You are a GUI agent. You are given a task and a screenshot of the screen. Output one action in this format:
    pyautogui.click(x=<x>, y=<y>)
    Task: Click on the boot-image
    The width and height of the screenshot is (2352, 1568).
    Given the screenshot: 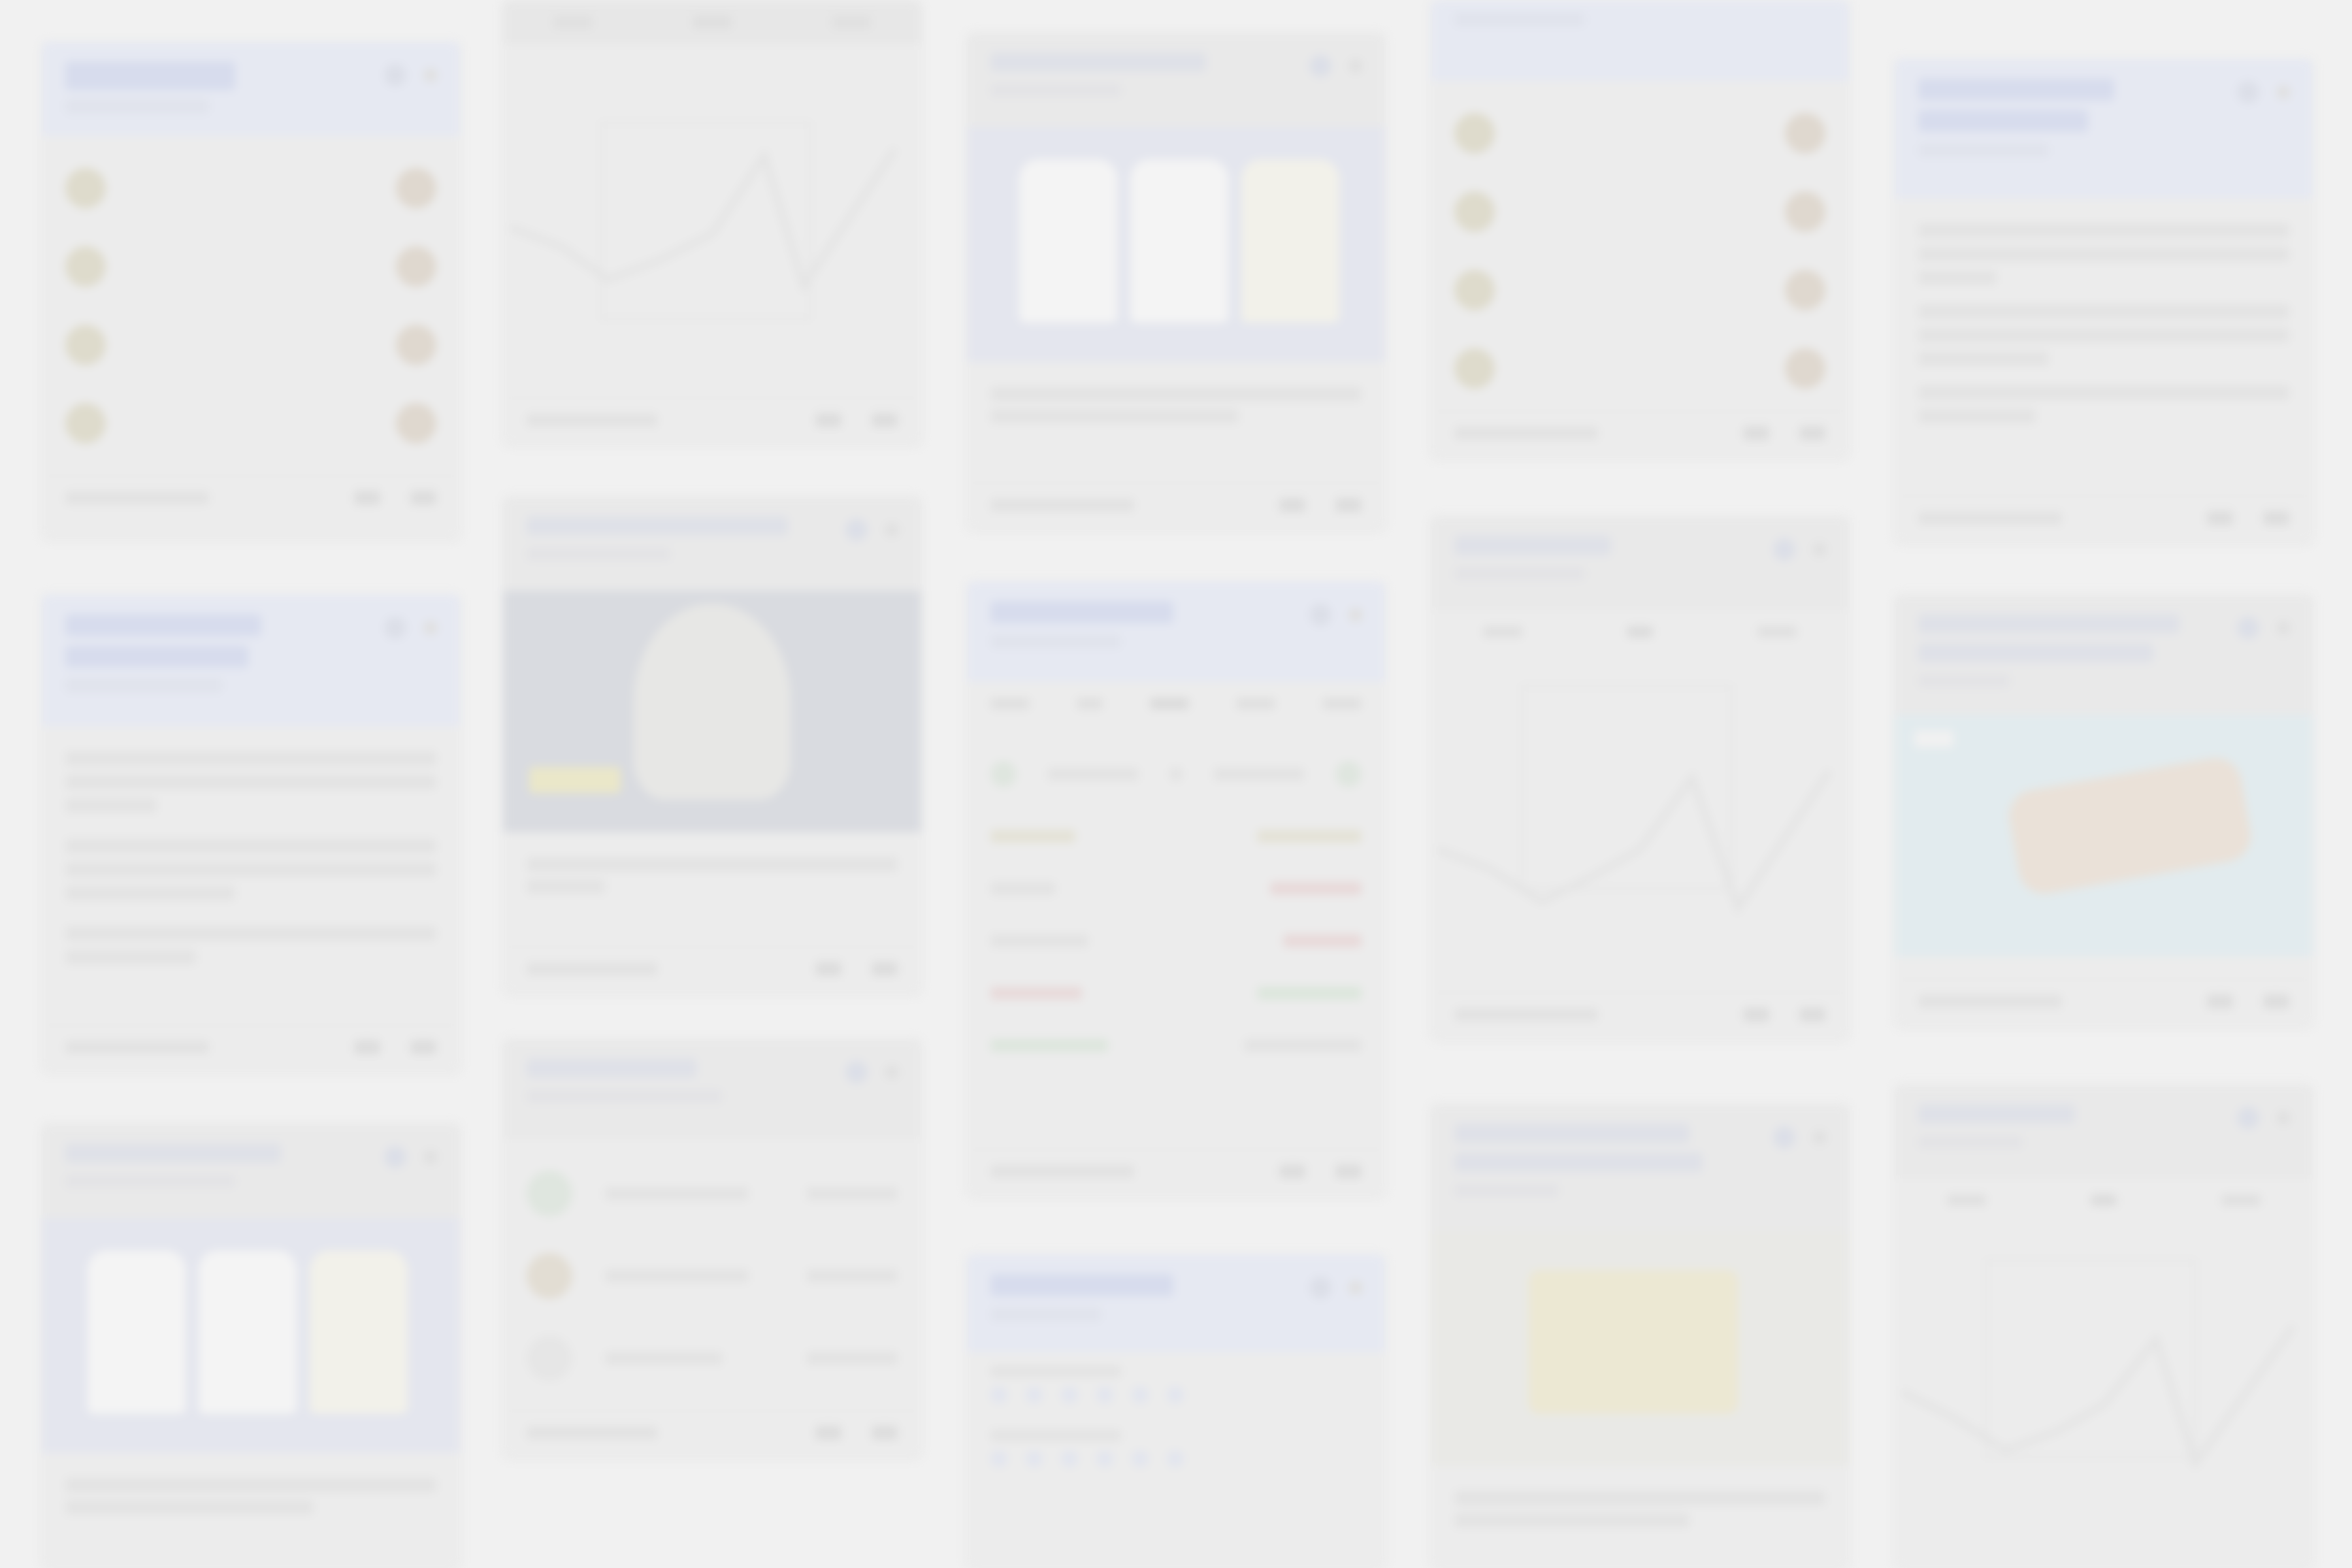 What is the action you would take?
    pyautogui.click(x=2104, y=835)
    